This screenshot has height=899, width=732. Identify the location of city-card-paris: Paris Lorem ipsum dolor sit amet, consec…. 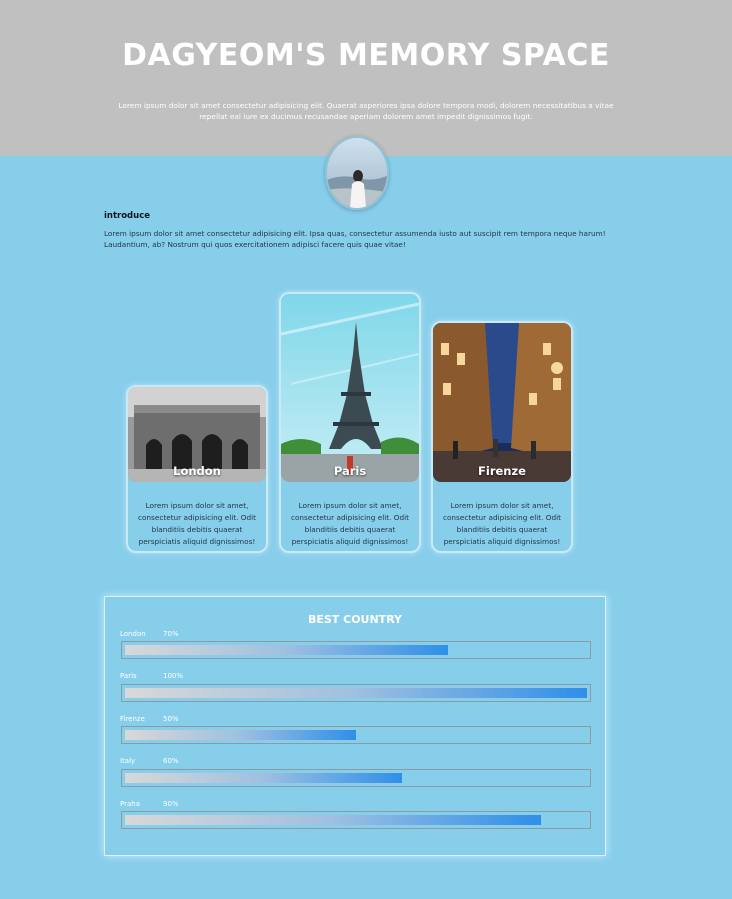
(350, 422).